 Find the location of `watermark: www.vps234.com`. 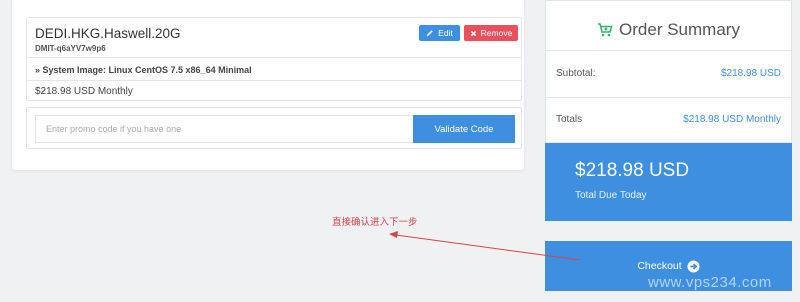

watermark: www.vps234.com is located at coordinates (710, 282).